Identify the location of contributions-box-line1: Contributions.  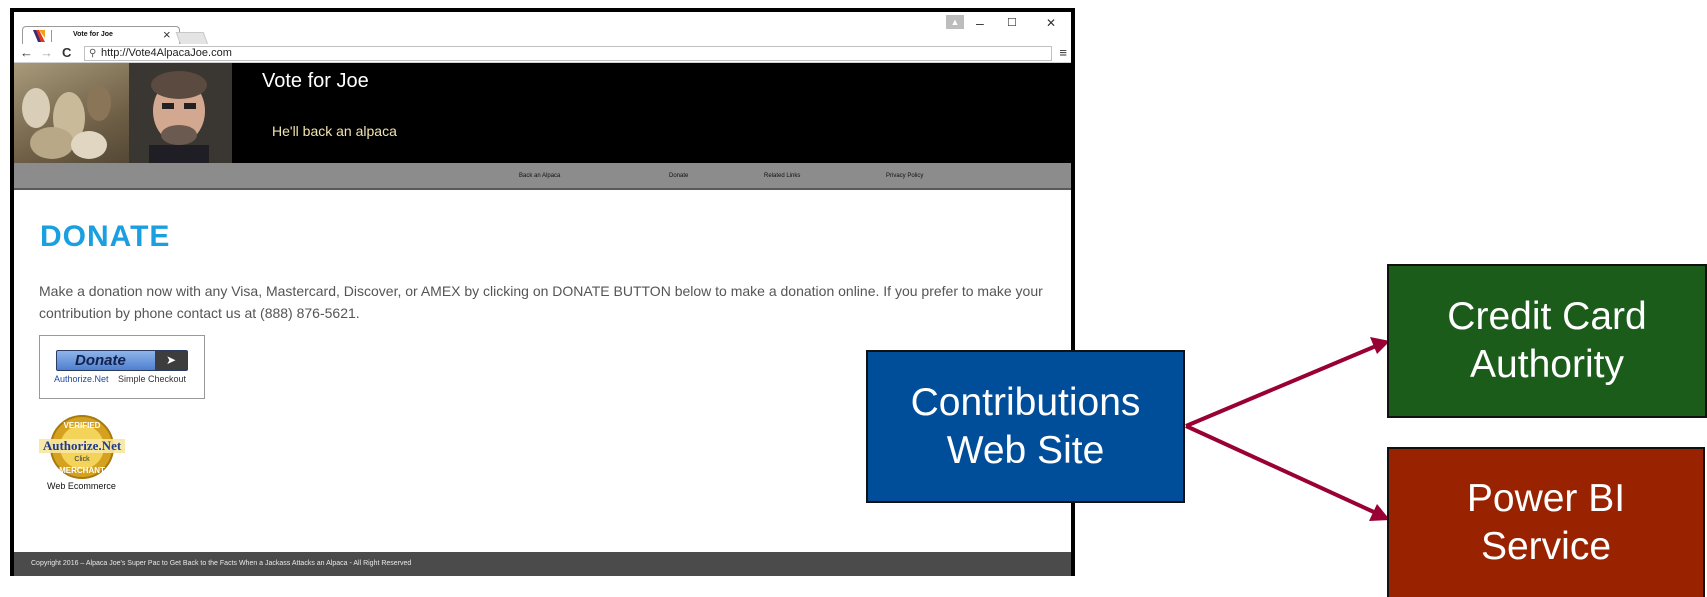
(1025, 402).